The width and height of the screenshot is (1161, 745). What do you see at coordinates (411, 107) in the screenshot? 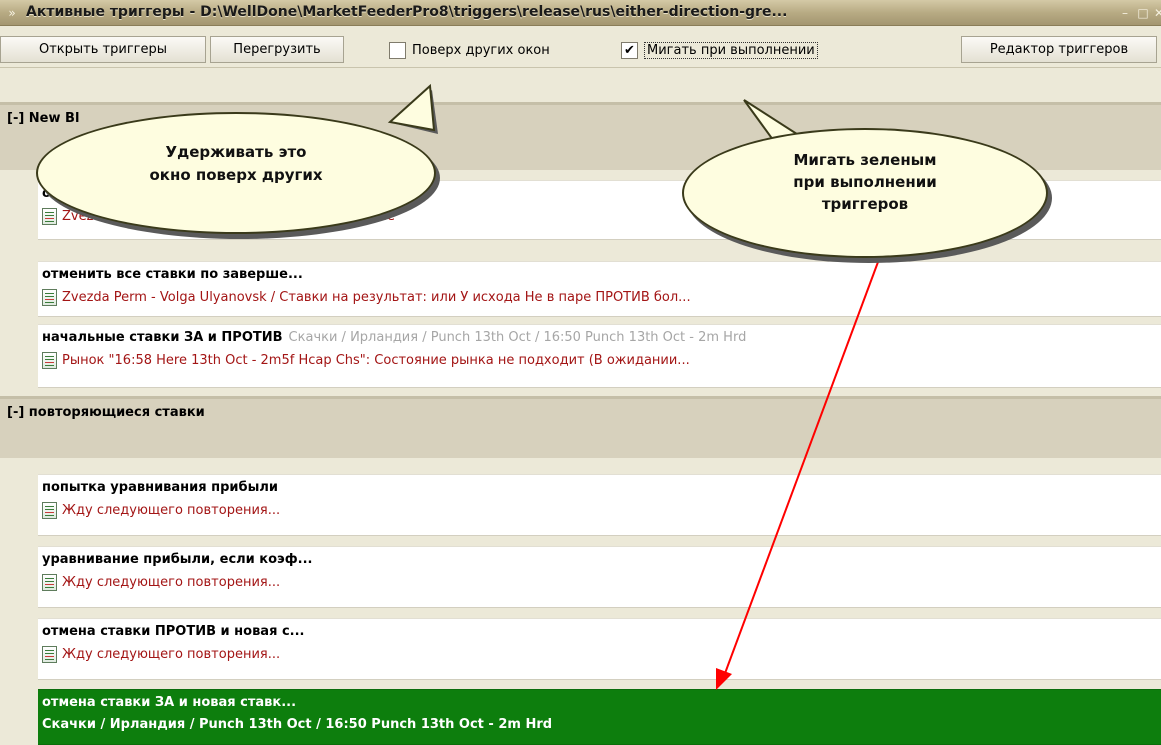
I see `callout-tail` at bounding box center [411, 107].